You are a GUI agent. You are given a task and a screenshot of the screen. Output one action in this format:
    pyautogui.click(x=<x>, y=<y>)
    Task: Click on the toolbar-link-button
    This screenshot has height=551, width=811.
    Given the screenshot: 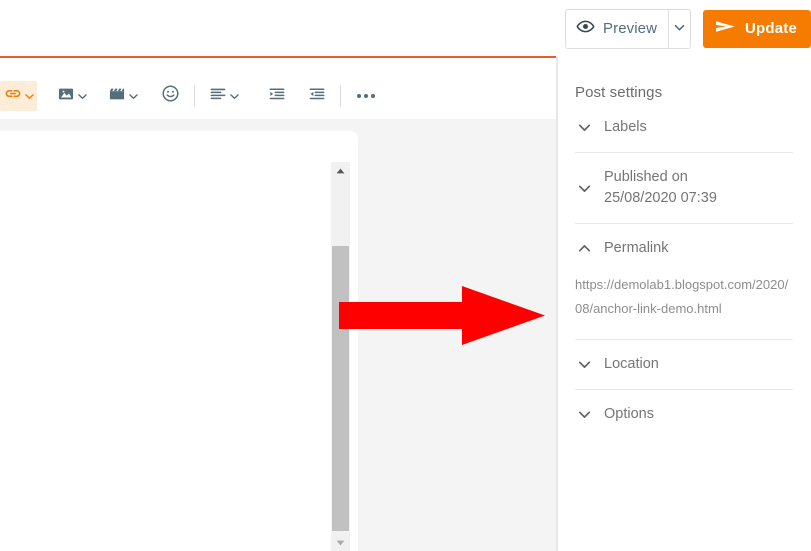 What is the action you would take?
    pyautogui.click(x=18, y=96)
    